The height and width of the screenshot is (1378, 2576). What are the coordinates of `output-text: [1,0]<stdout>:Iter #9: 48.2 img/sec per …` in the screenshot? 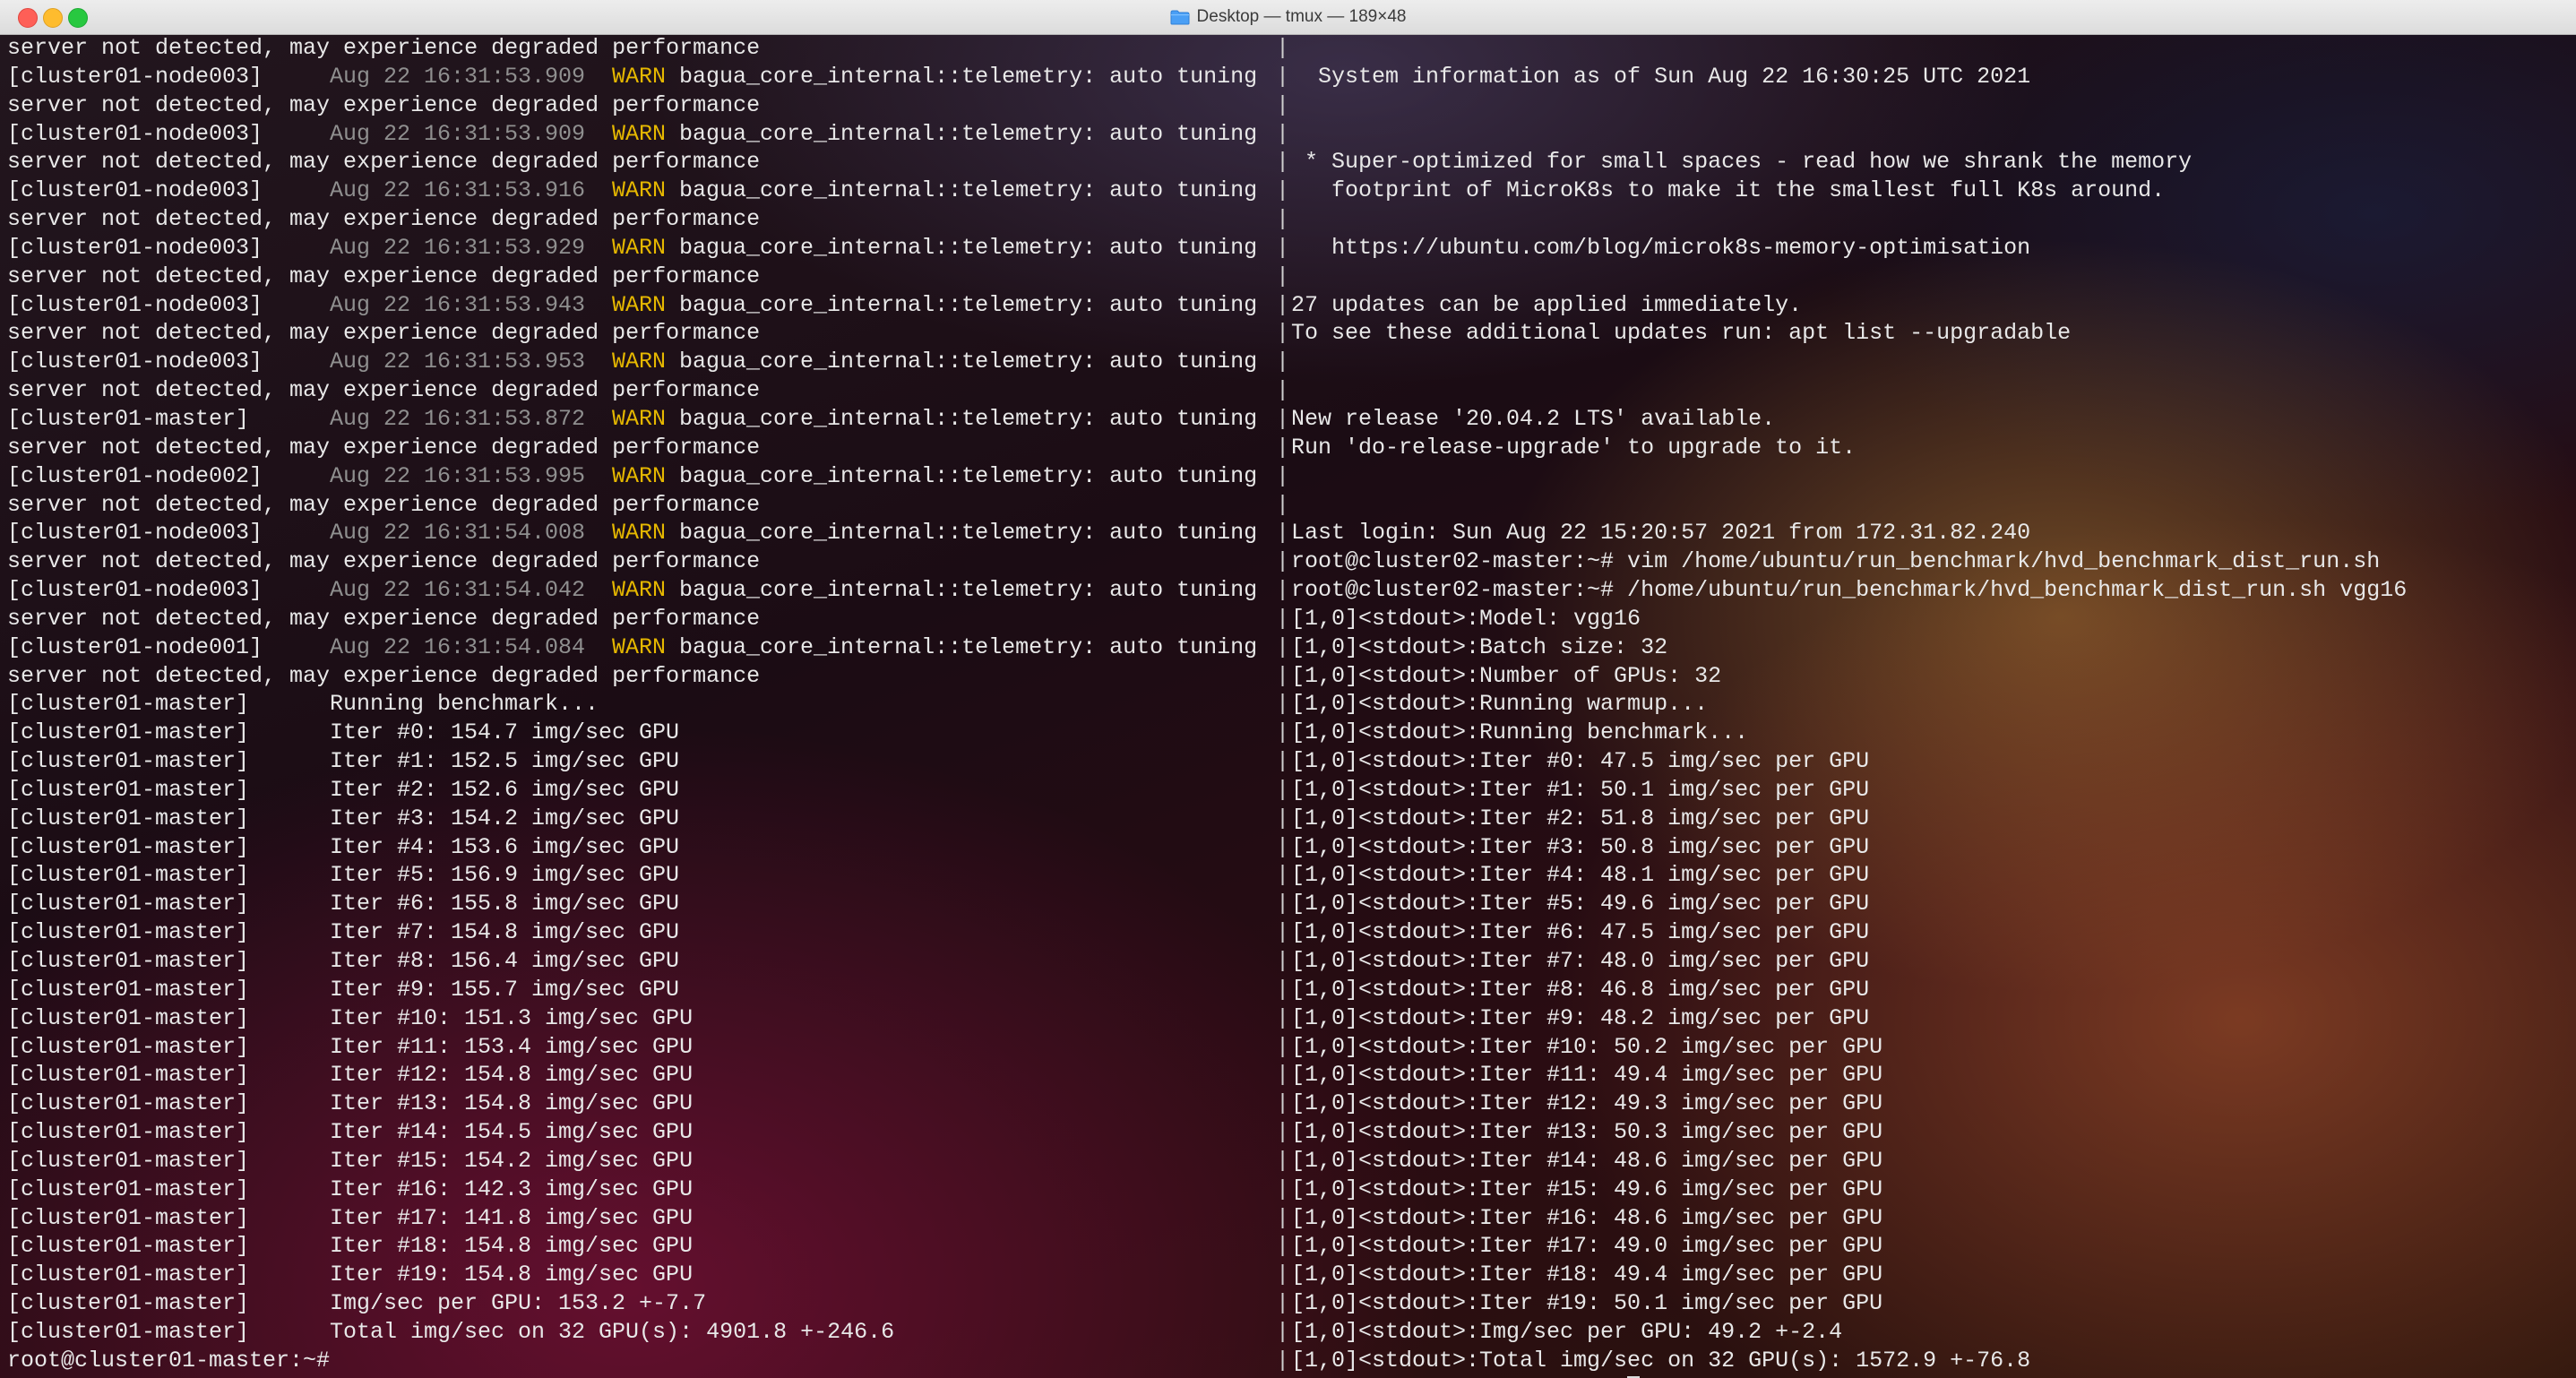 It's located at (1580, 1017).